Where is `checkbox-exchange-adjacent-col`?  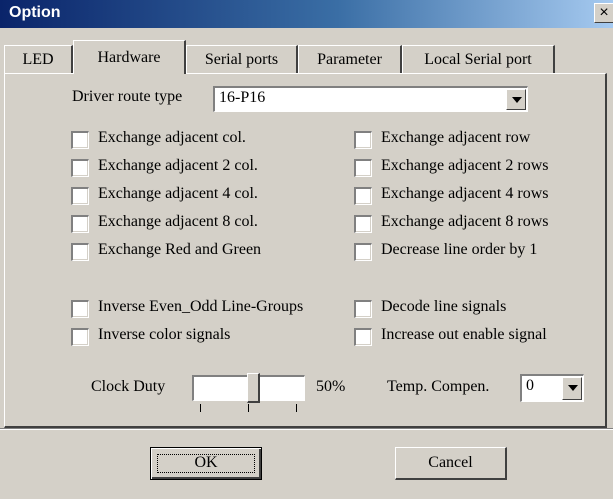
checkbox-exchange-adjacent-col is located at coordinates (80, 140).